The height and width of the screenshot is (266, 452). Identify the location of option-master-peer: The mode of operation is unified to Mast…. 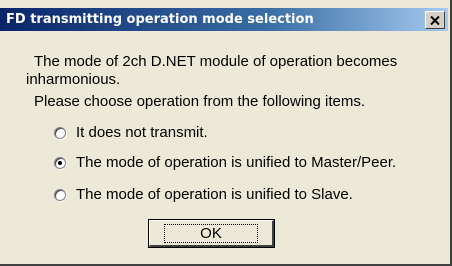
(225, 162).